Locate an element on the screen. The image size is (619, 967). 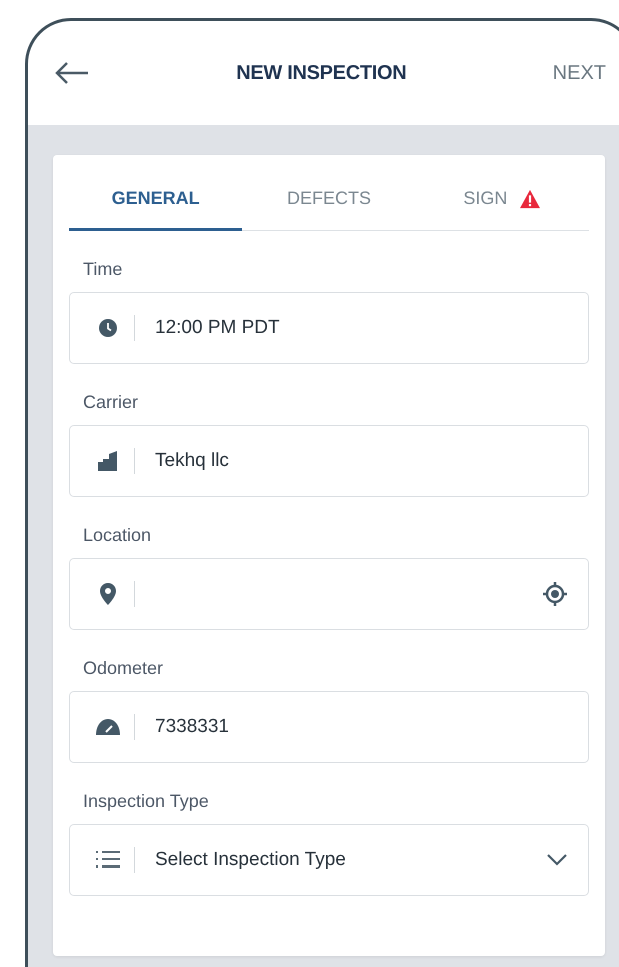
next-button: NEXT is located at coordinates (579, 73).